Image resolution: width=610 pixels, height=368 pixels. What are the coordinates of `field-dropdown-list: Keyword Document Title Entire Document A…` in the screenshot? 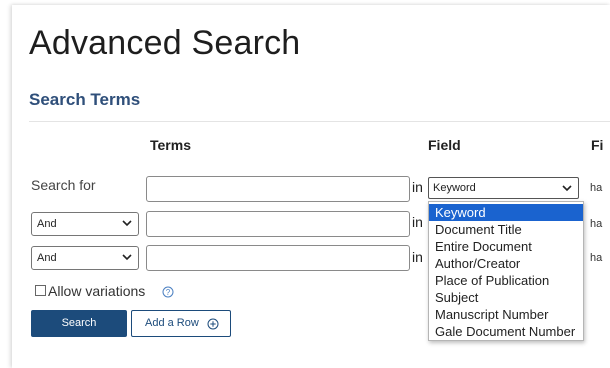 It's located at (506, 271).